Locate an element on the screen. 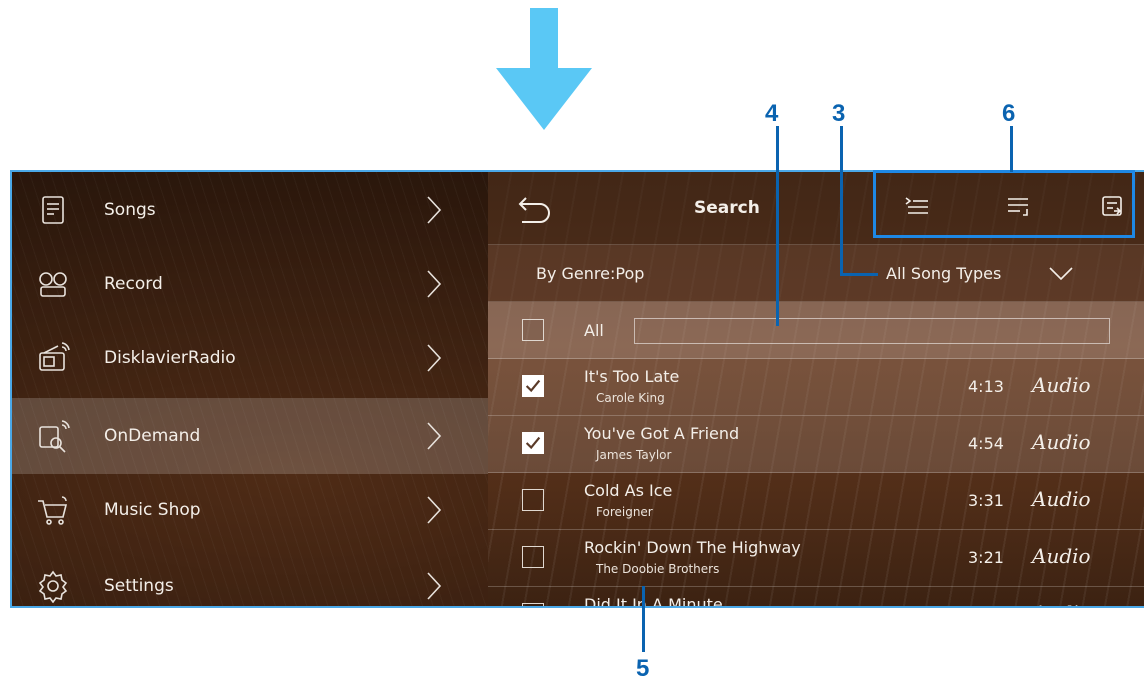  toolbar-highlight-frame is located at coordinates (1004, 204).